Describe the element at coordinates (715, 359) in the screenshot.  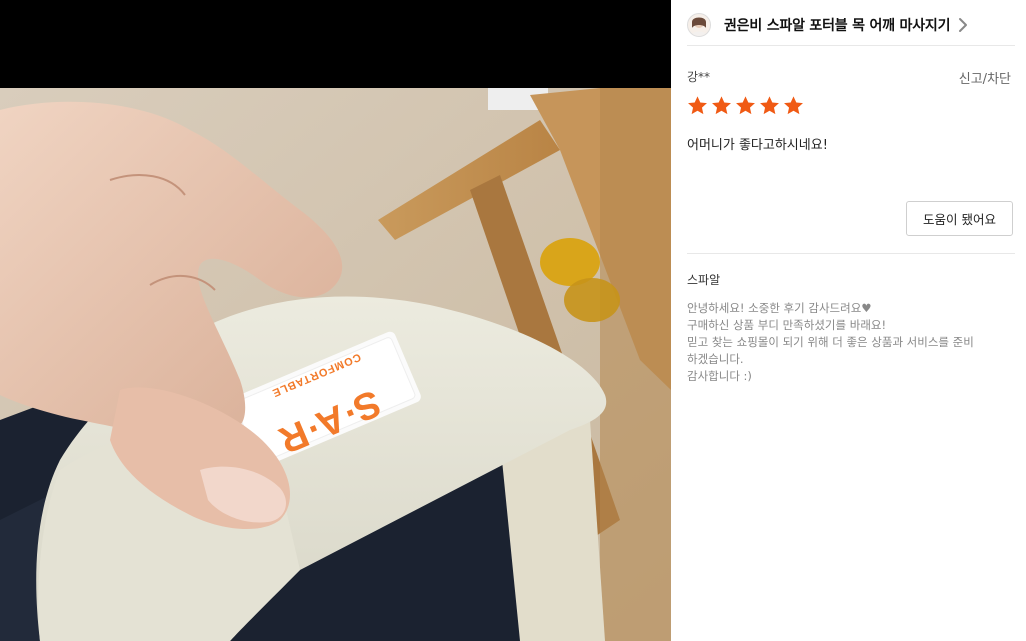
I see `seller-reply-line: 하겠습니다.` at that location.